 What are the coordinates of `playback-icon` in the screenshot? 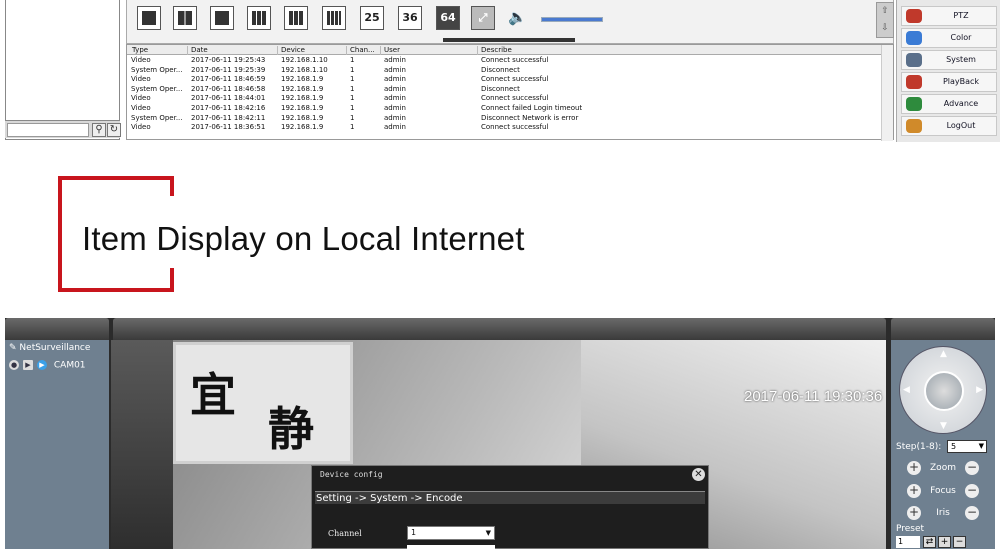 It's located at (914, 82).